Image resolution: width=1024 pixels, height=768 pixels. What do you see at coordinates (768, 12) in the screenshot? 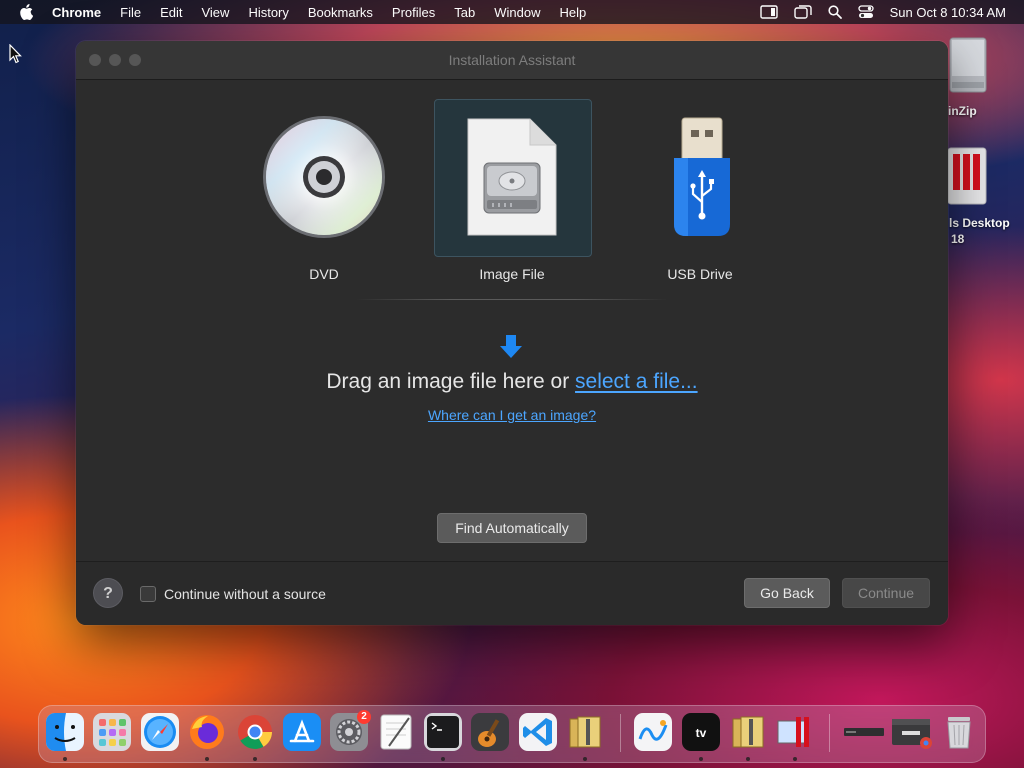
I see `display-icon` at bounding box center [768, 12].